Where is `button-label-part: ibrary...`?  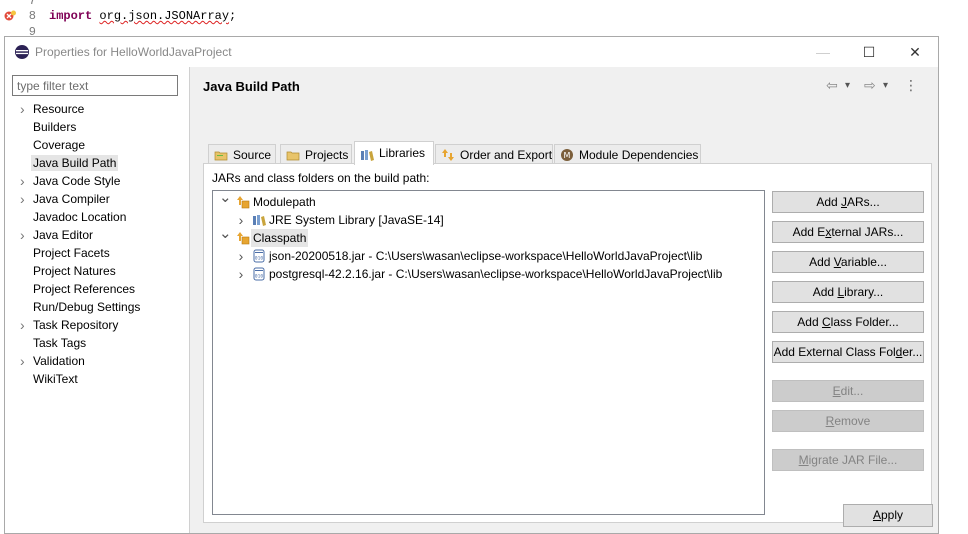 button-label-part: ibrary... is located at coordinates (864, 292).